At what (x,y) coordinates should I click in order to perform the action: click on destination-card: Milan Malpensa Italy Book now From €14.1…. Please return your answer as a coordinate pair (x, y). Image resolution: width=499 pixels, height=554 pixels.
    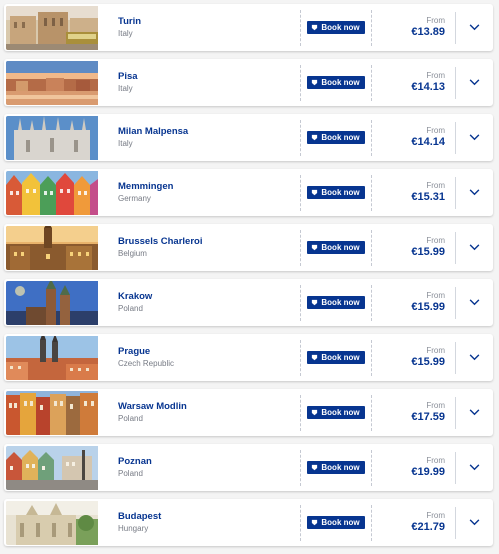
    Looking at the image, I should click on (248, 137).